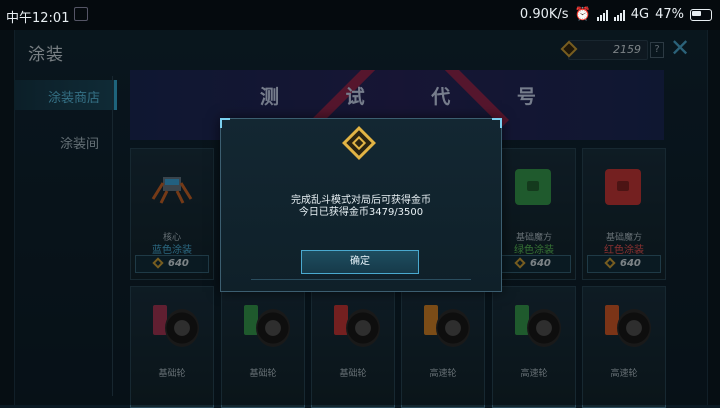 The height and width of the screenshot is (408, 720). What do you see at coordinates (38, 18) in the screenshot?
I see `status-time: 中午12:01` at bounding box center [38, 18].